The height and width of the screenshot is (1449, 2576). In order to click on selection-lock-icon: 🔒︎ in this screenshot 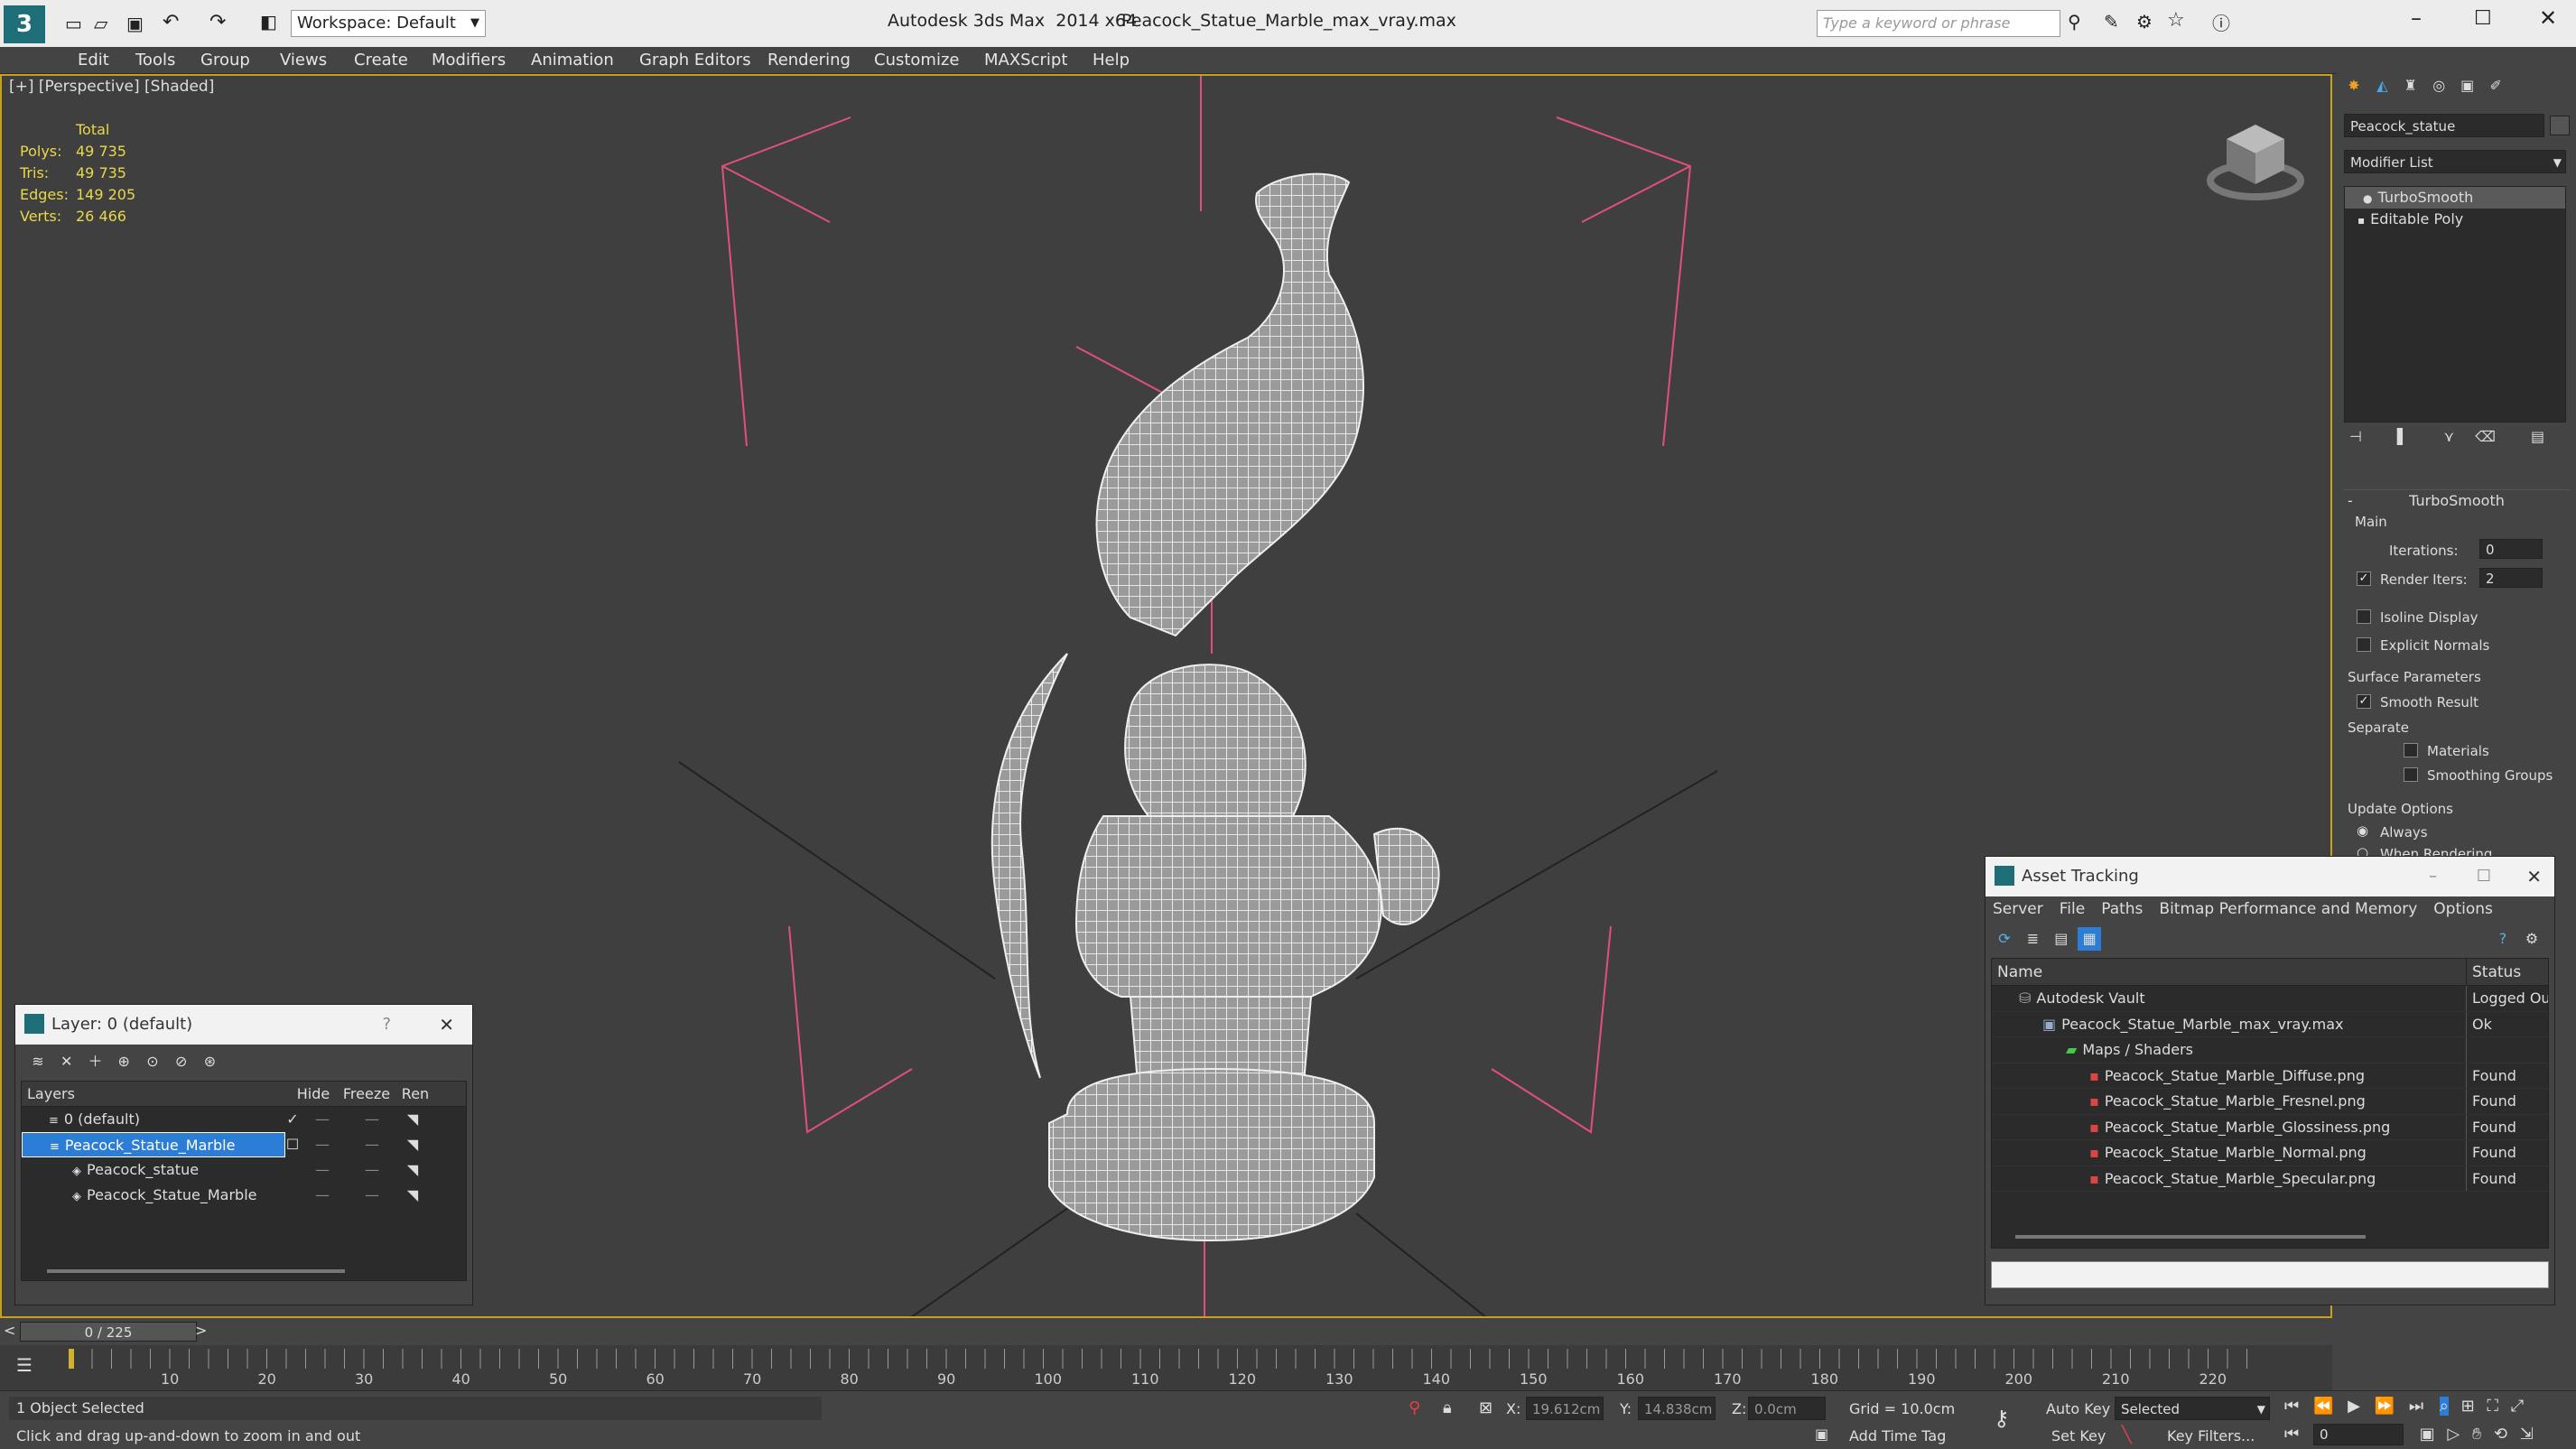, I will do `click(1447, 1407)`.